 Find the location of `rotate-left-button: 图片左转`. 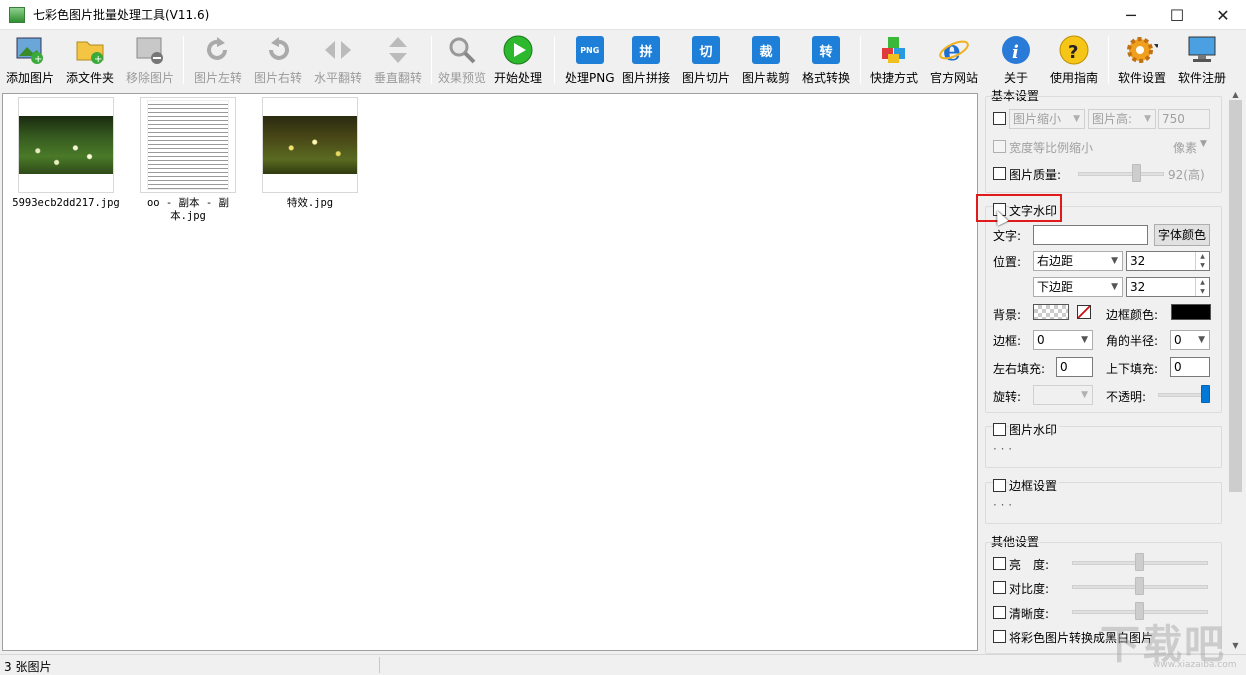

rotate-left-button: 图片左转 is located at coordinates (218, 61).